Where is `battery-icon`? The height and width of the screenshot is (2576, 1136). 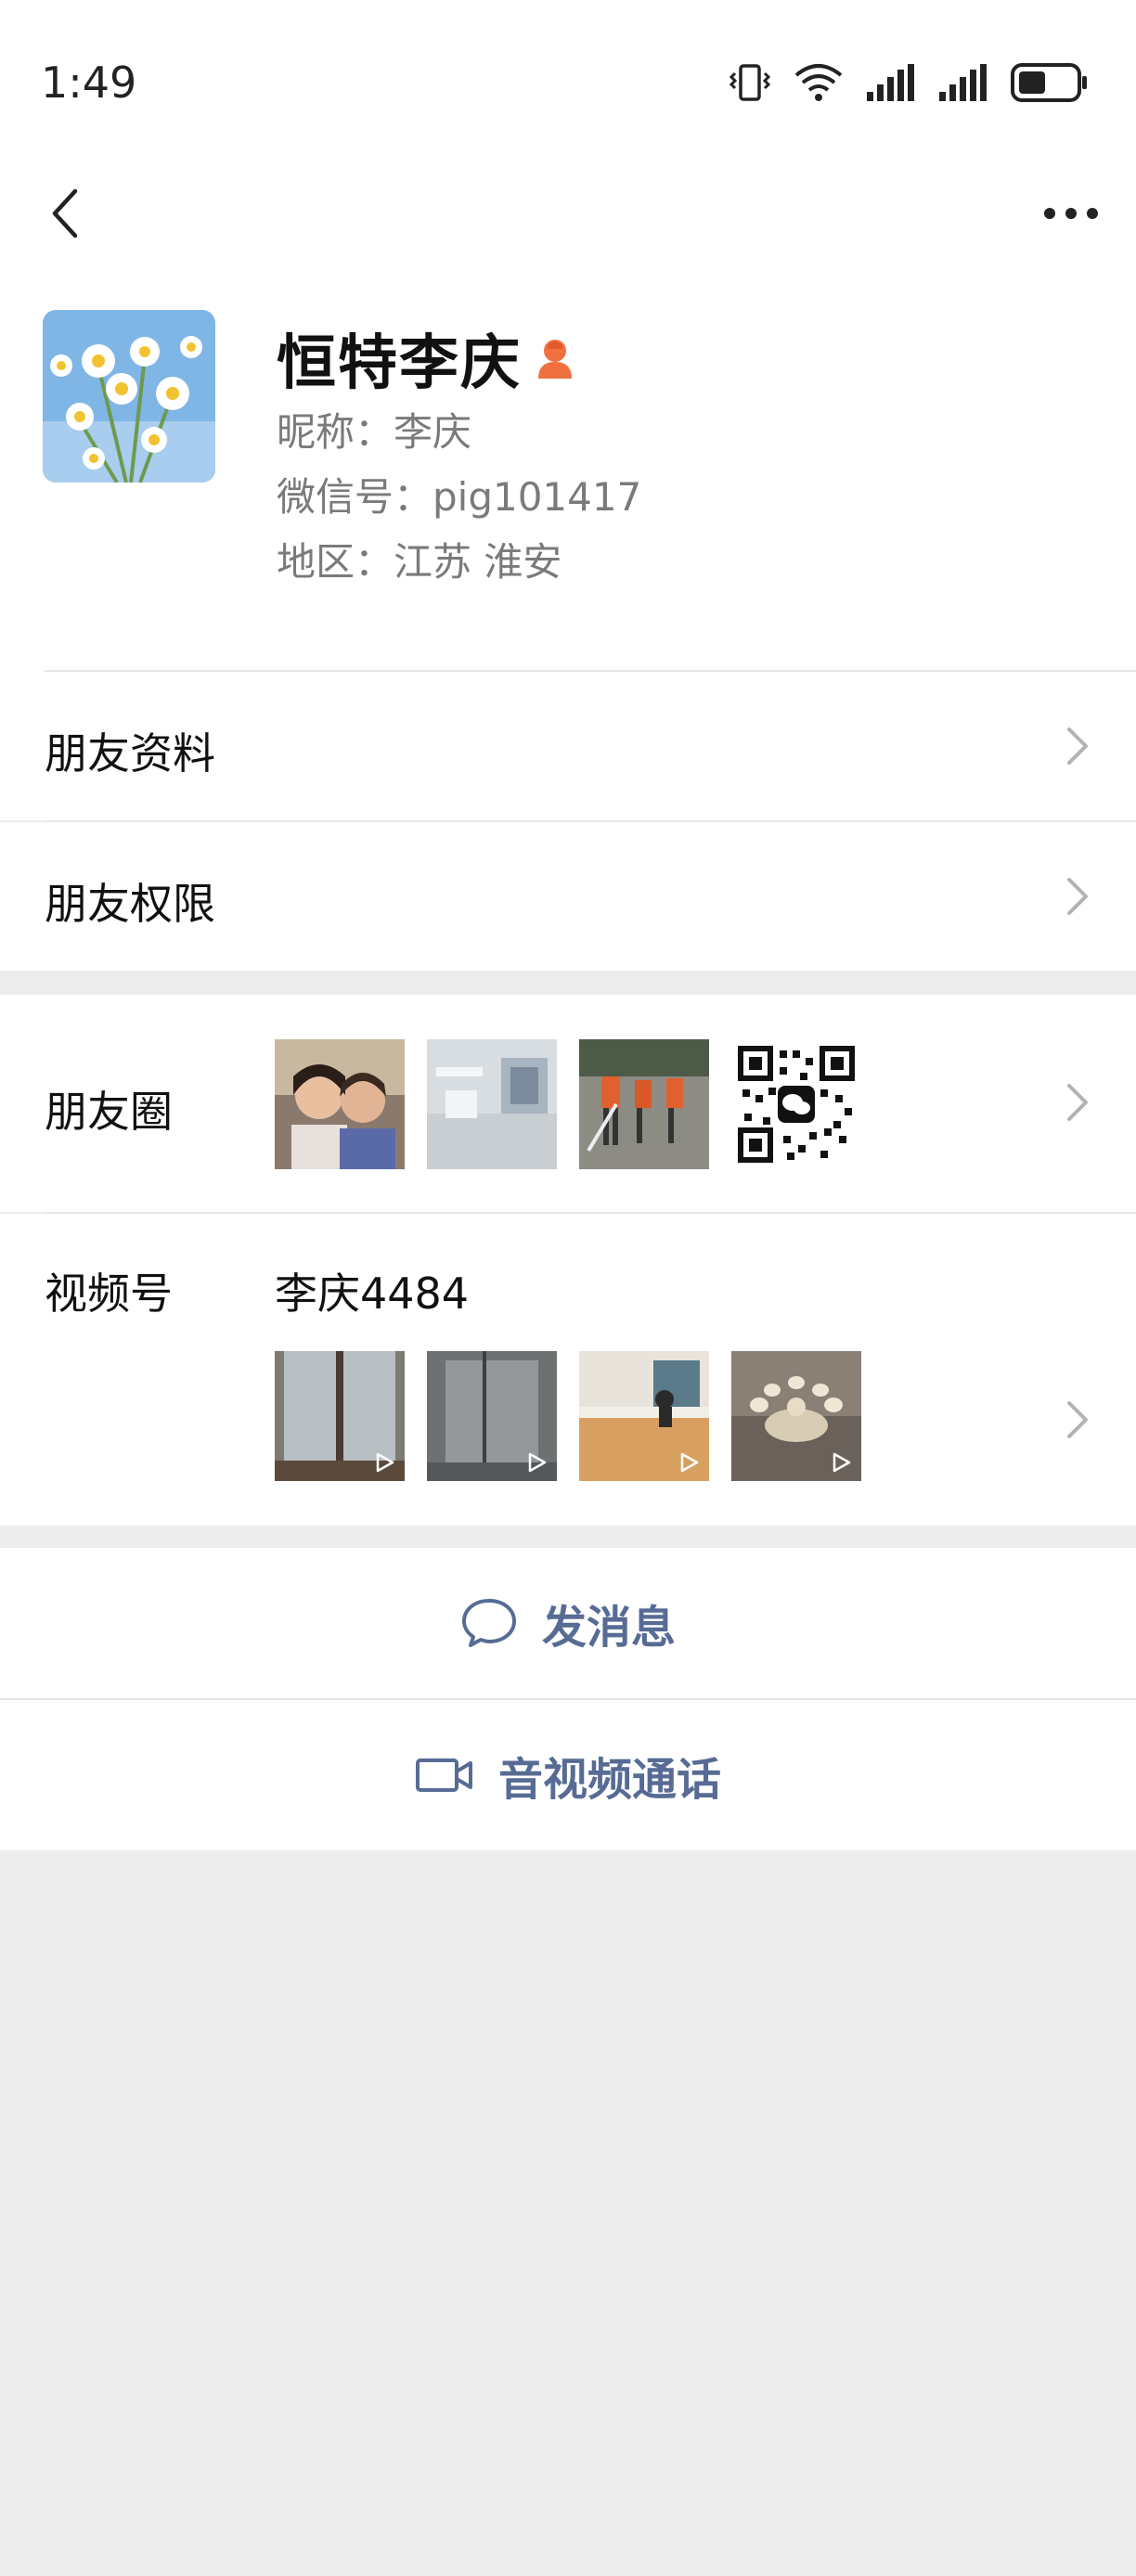 battery-icon is located at coordinates (1049, 83).